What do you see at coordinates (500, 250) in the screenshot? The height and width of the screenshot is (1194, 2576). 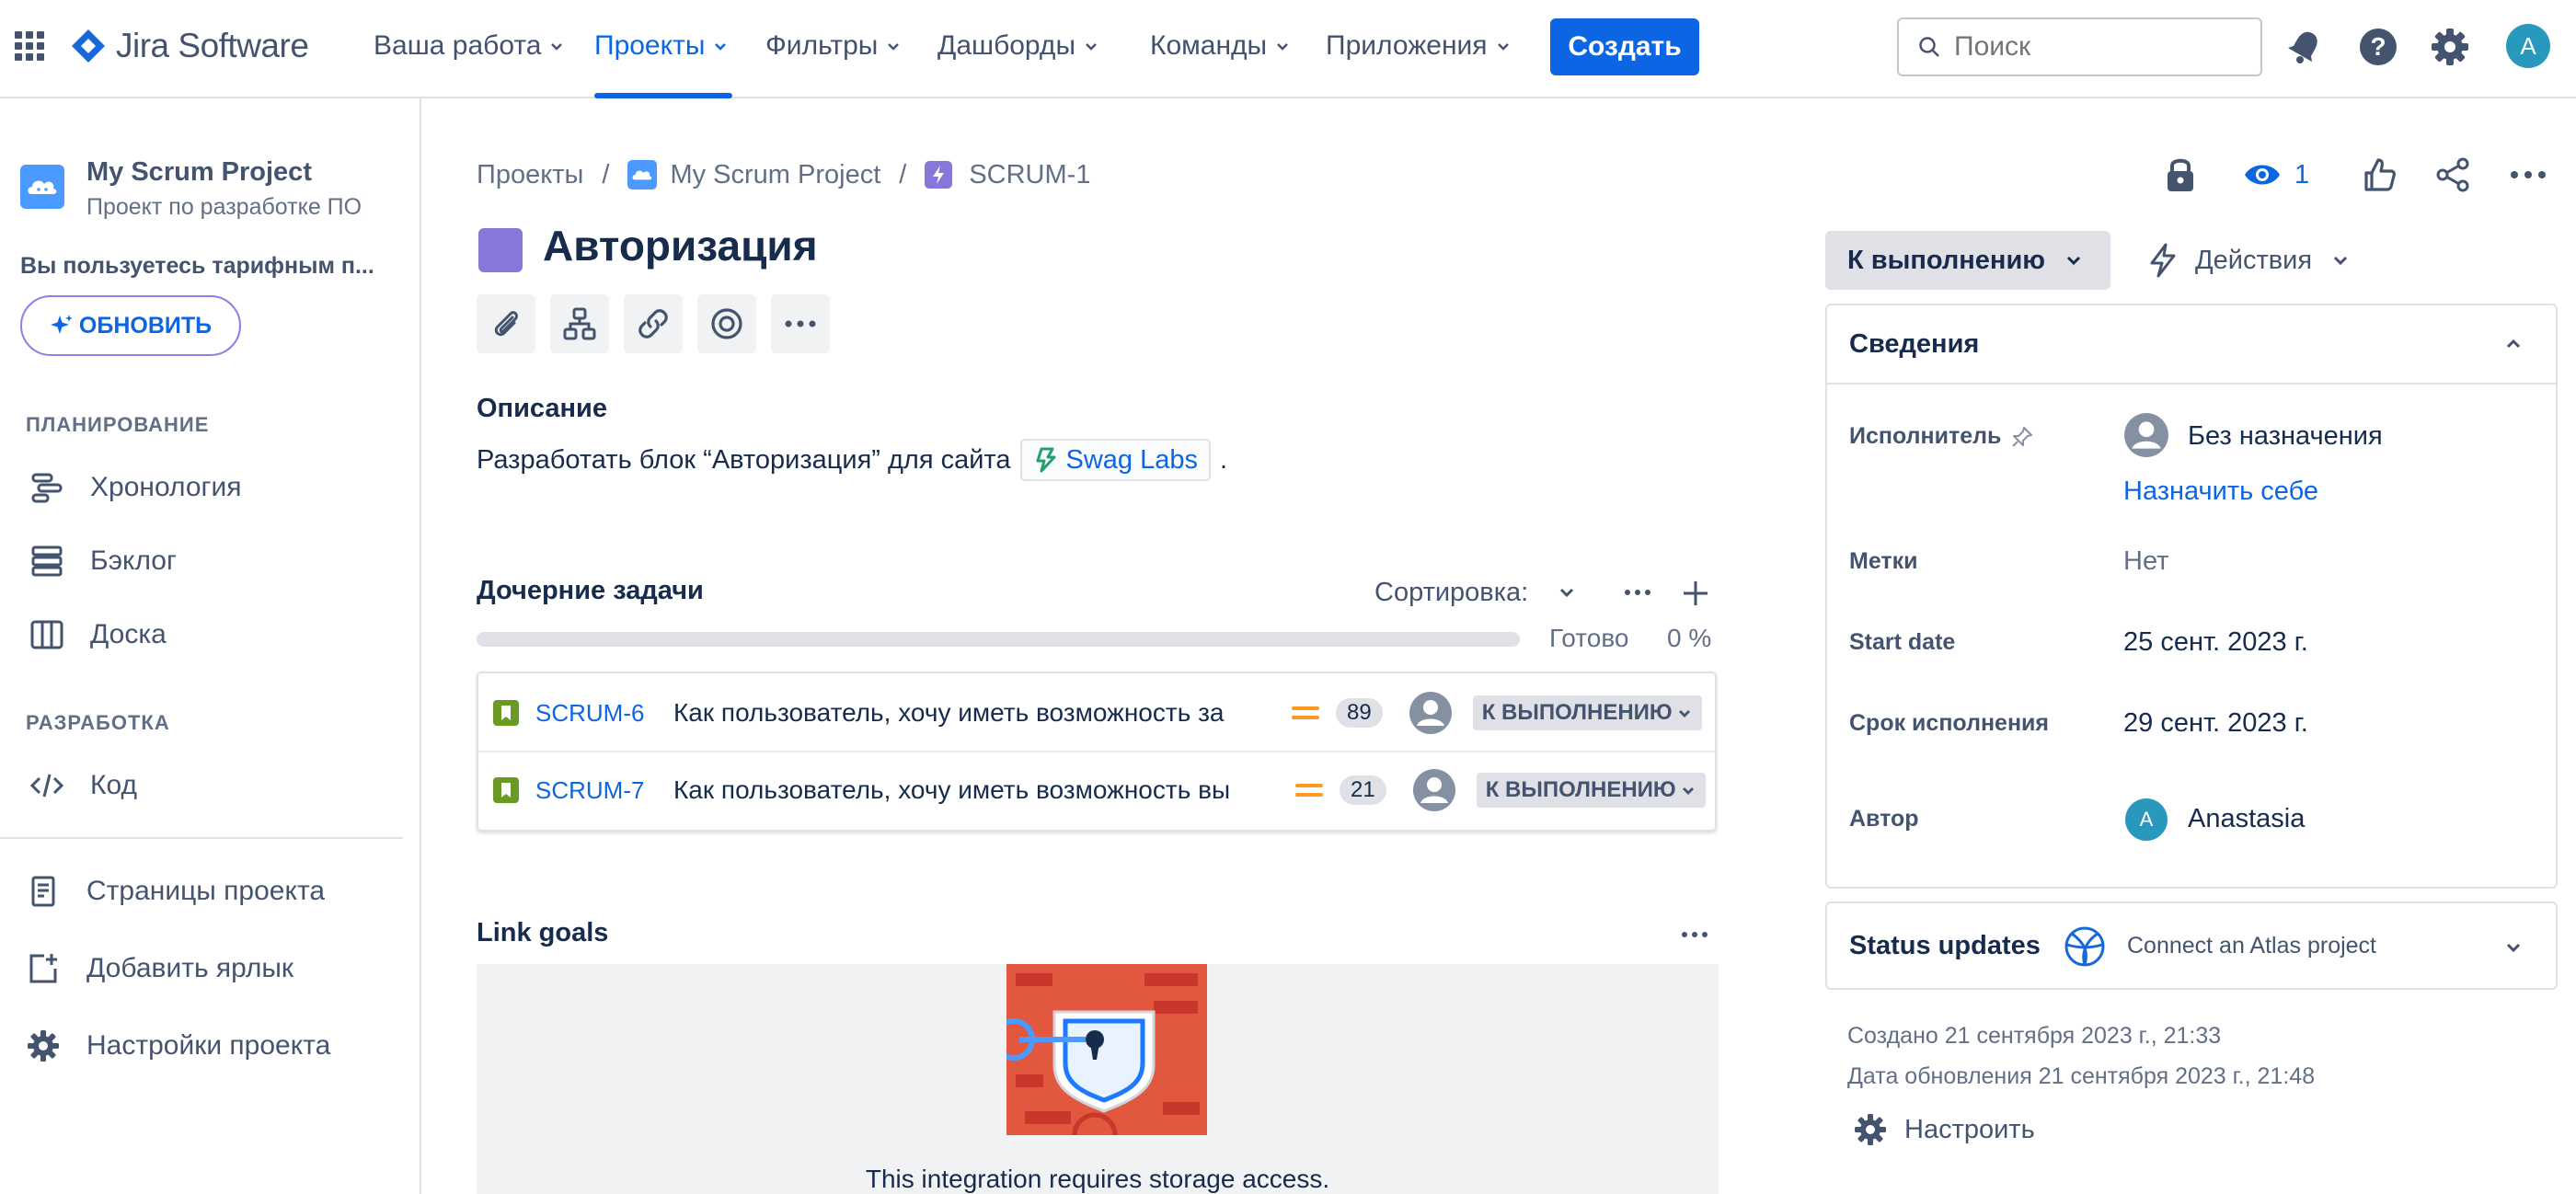 I see `issue-type-epic-icon` at bounding box center [500, 250].